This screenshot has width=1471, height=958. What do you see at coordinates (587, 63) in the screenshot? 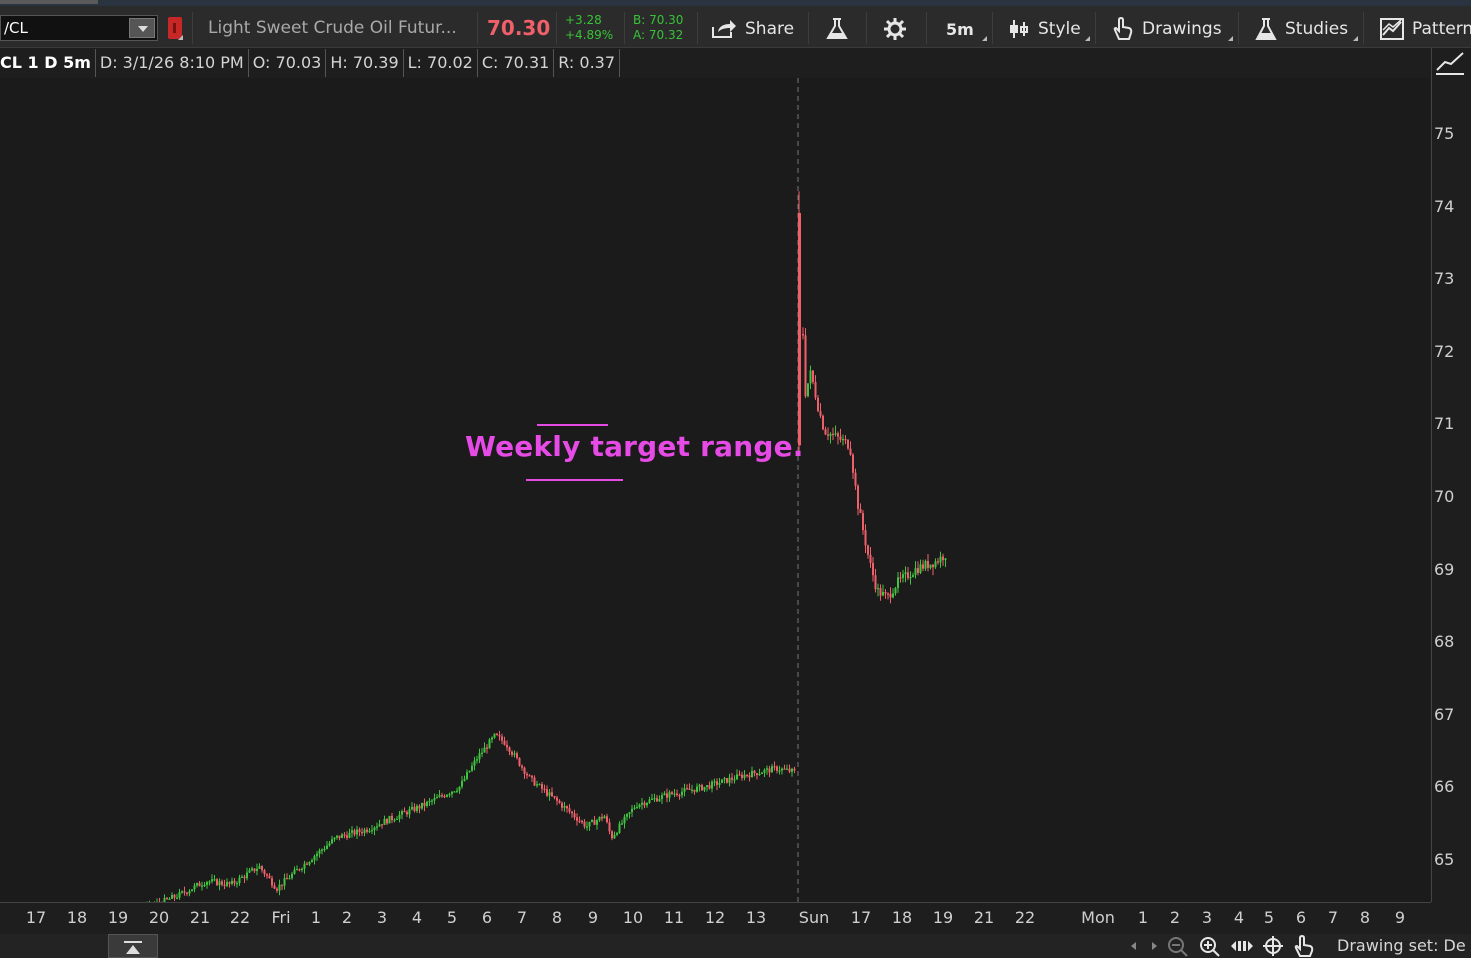
I see `bar-range: R: 0.37` at bounding box center [587, 63].